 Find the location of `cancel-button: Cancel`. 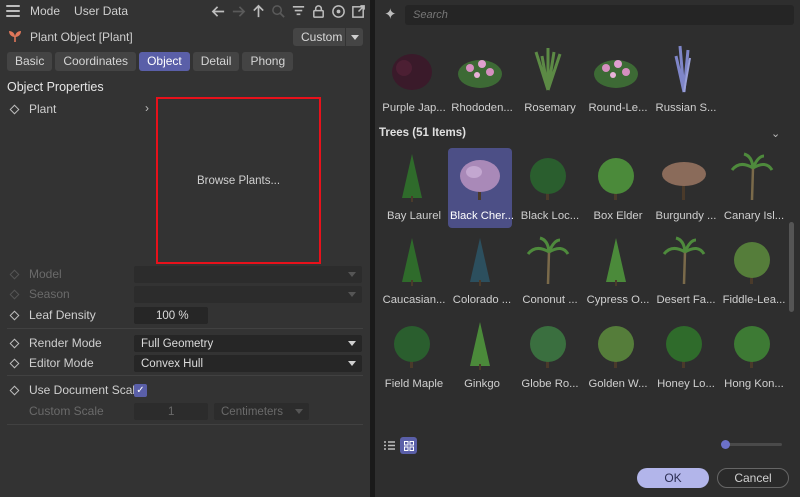

cancel-button: Cancel is located at coordinates (753, 478).